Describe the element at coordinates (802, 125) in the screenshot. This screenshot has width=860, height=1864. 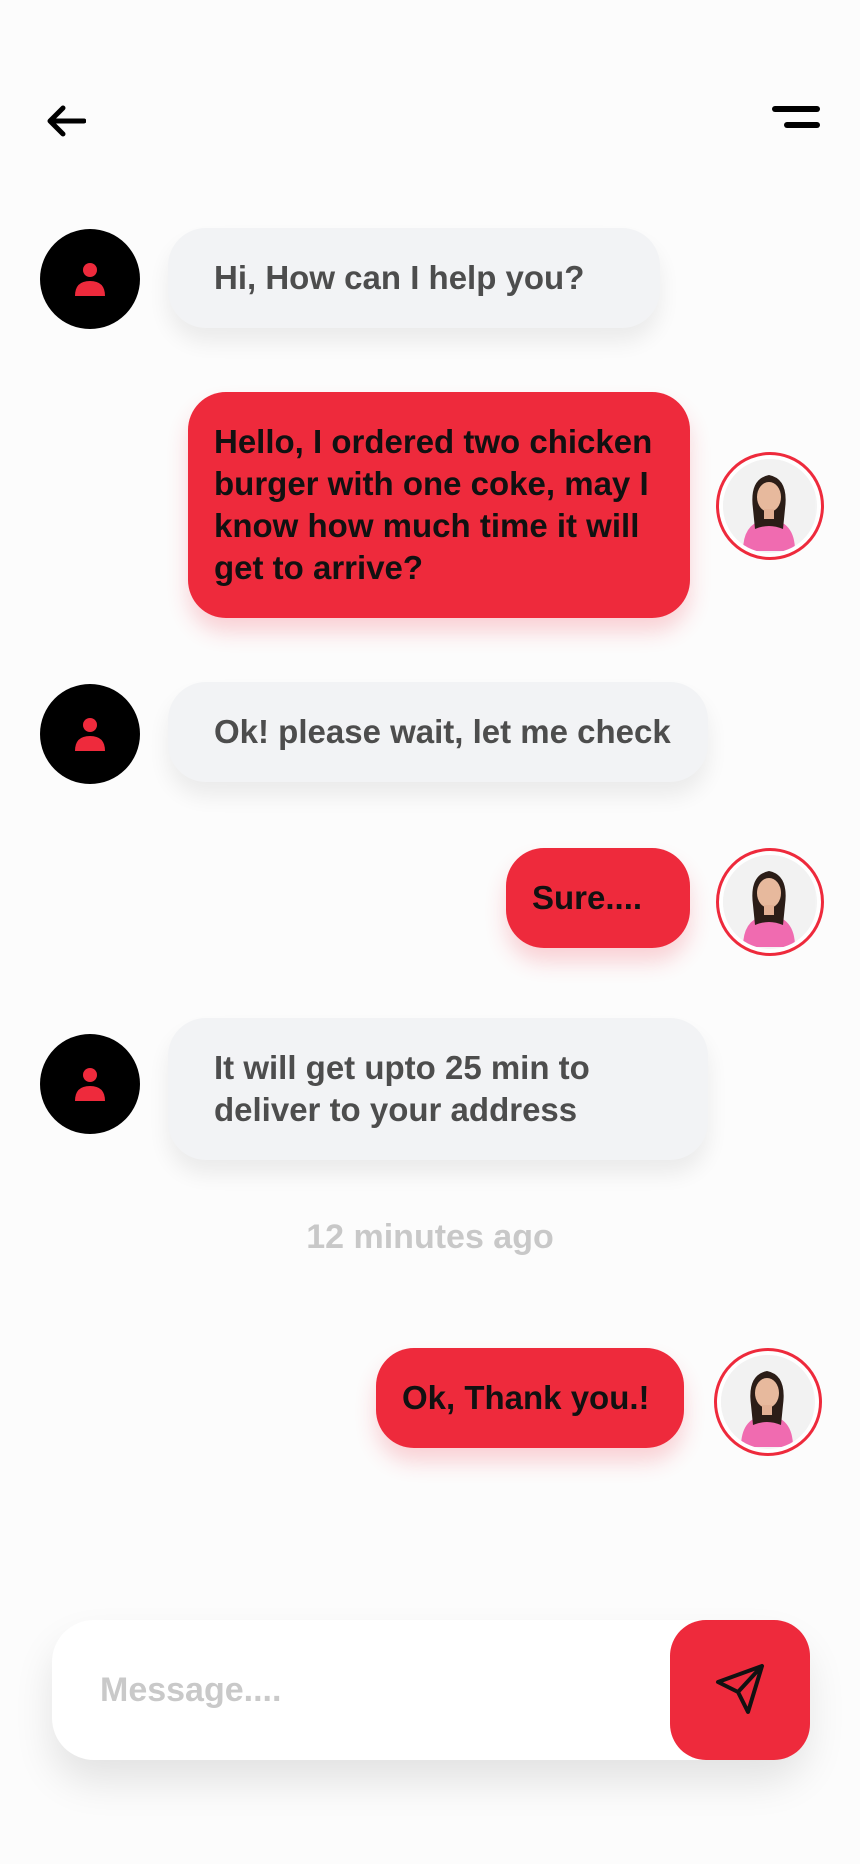
I see `menu-icon-bar` at that location.